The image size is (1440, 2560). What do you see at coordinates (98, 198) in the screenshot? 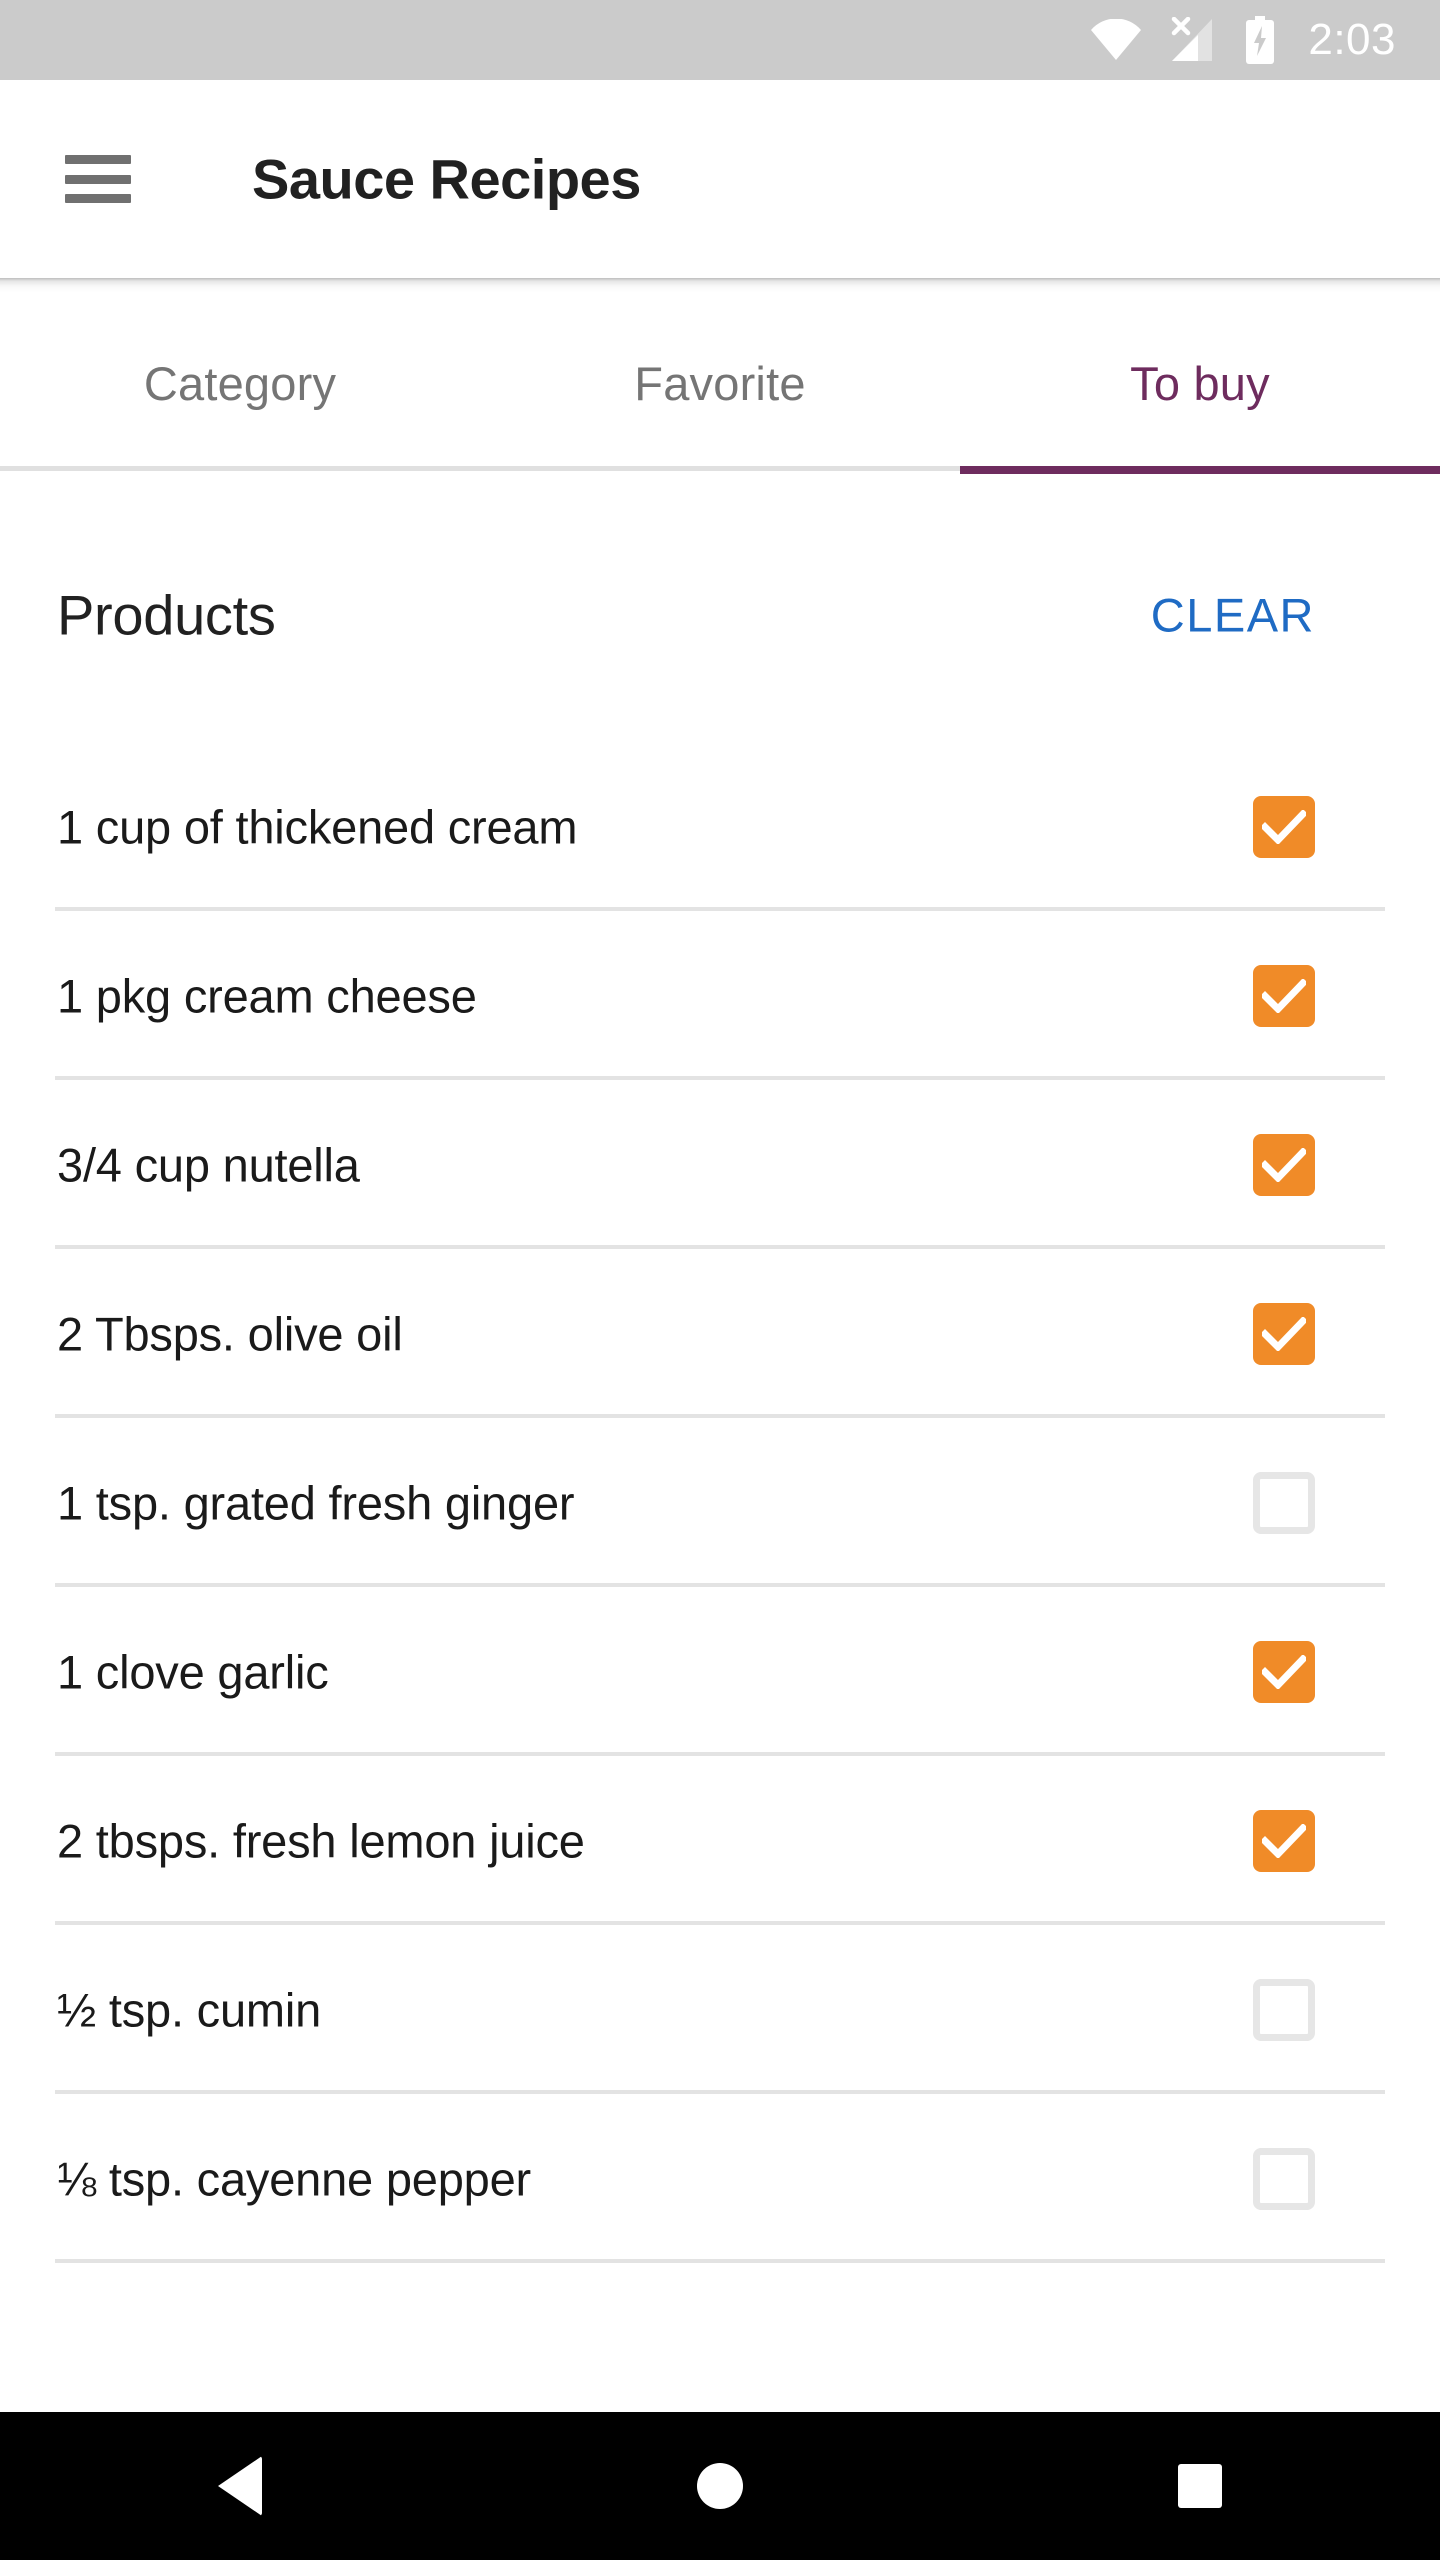
I see `hamburger-bar-bottom` at bounding box center [98, 198].